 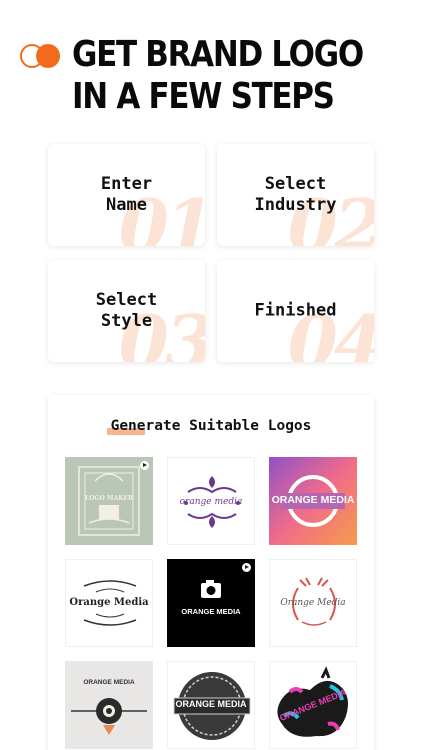 What do you see at coordinates (203, 96) in the screenshot?
I see `page-title-line2: IN A FEW STEPS` at bounding box center [203, 96].